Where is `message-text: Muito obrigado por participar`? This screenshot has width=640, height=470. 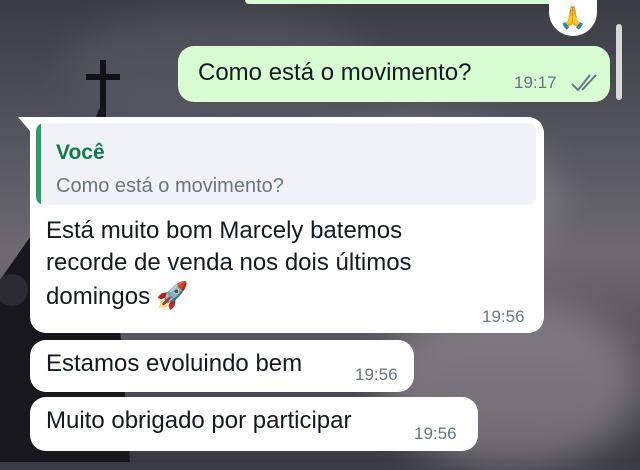 message-text: Muito obrigado por participar is located at coordinates (199, 420).